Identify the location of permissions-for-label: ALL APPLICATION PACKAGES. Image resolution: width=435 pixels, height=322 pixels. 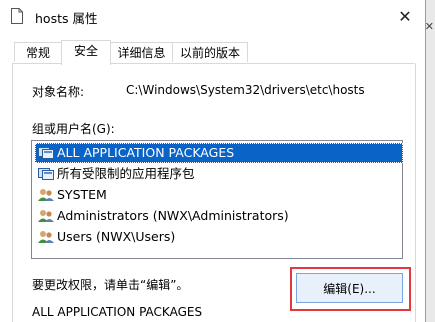
(117, 312).